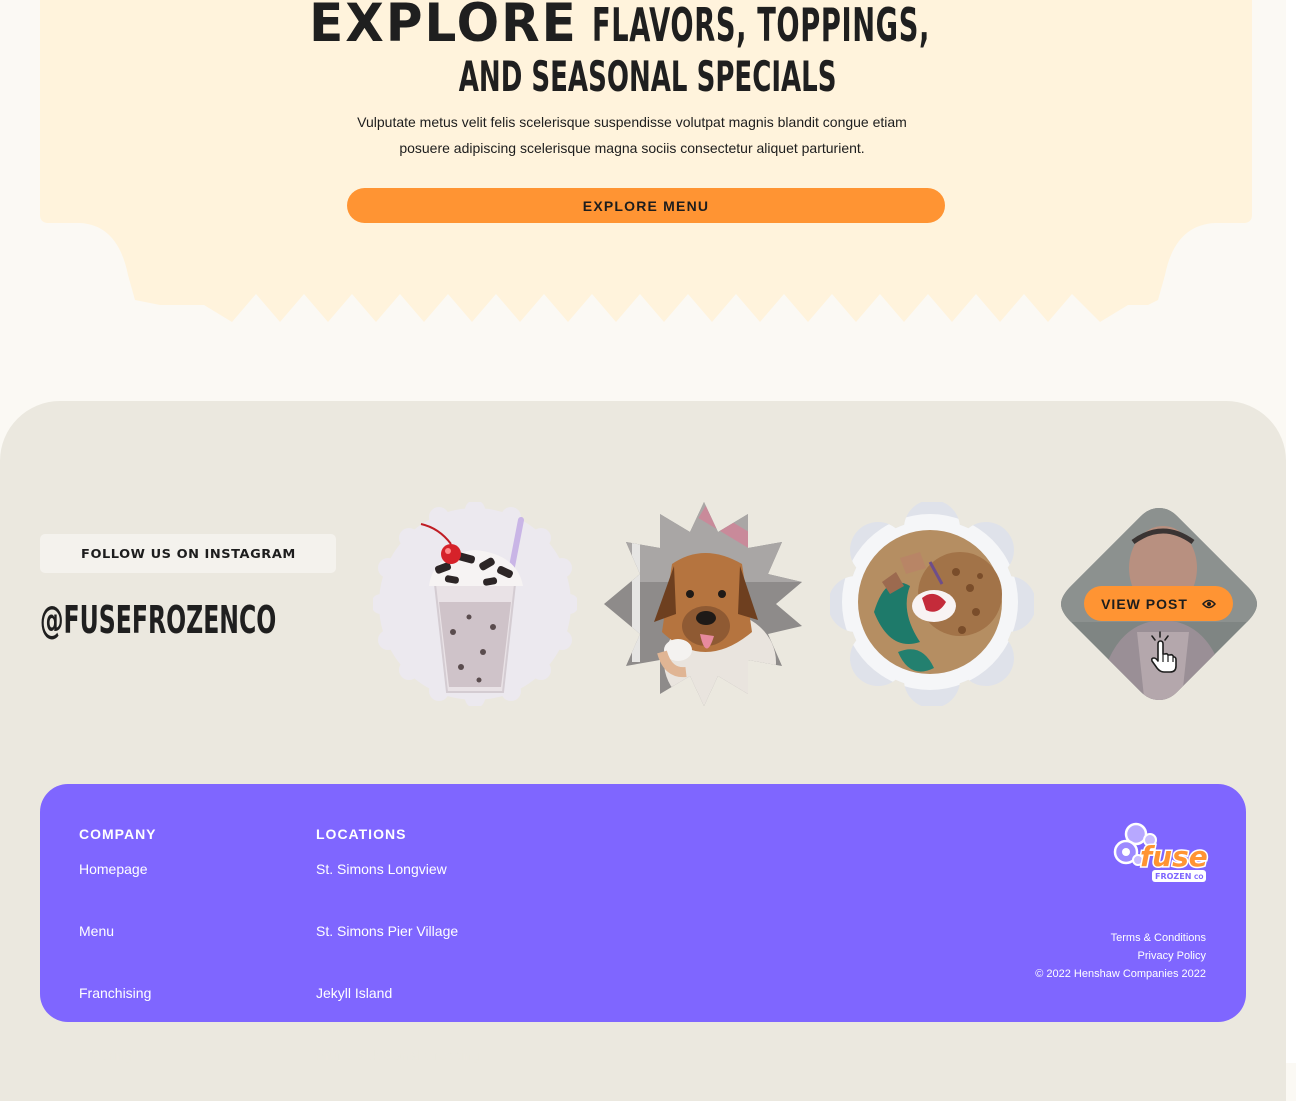 This screenshot has width=1296, height=1101. Describe the element at coordinates (1173, 876) in the screenshot. I see `logo-subtext: FROZEN` at that location.